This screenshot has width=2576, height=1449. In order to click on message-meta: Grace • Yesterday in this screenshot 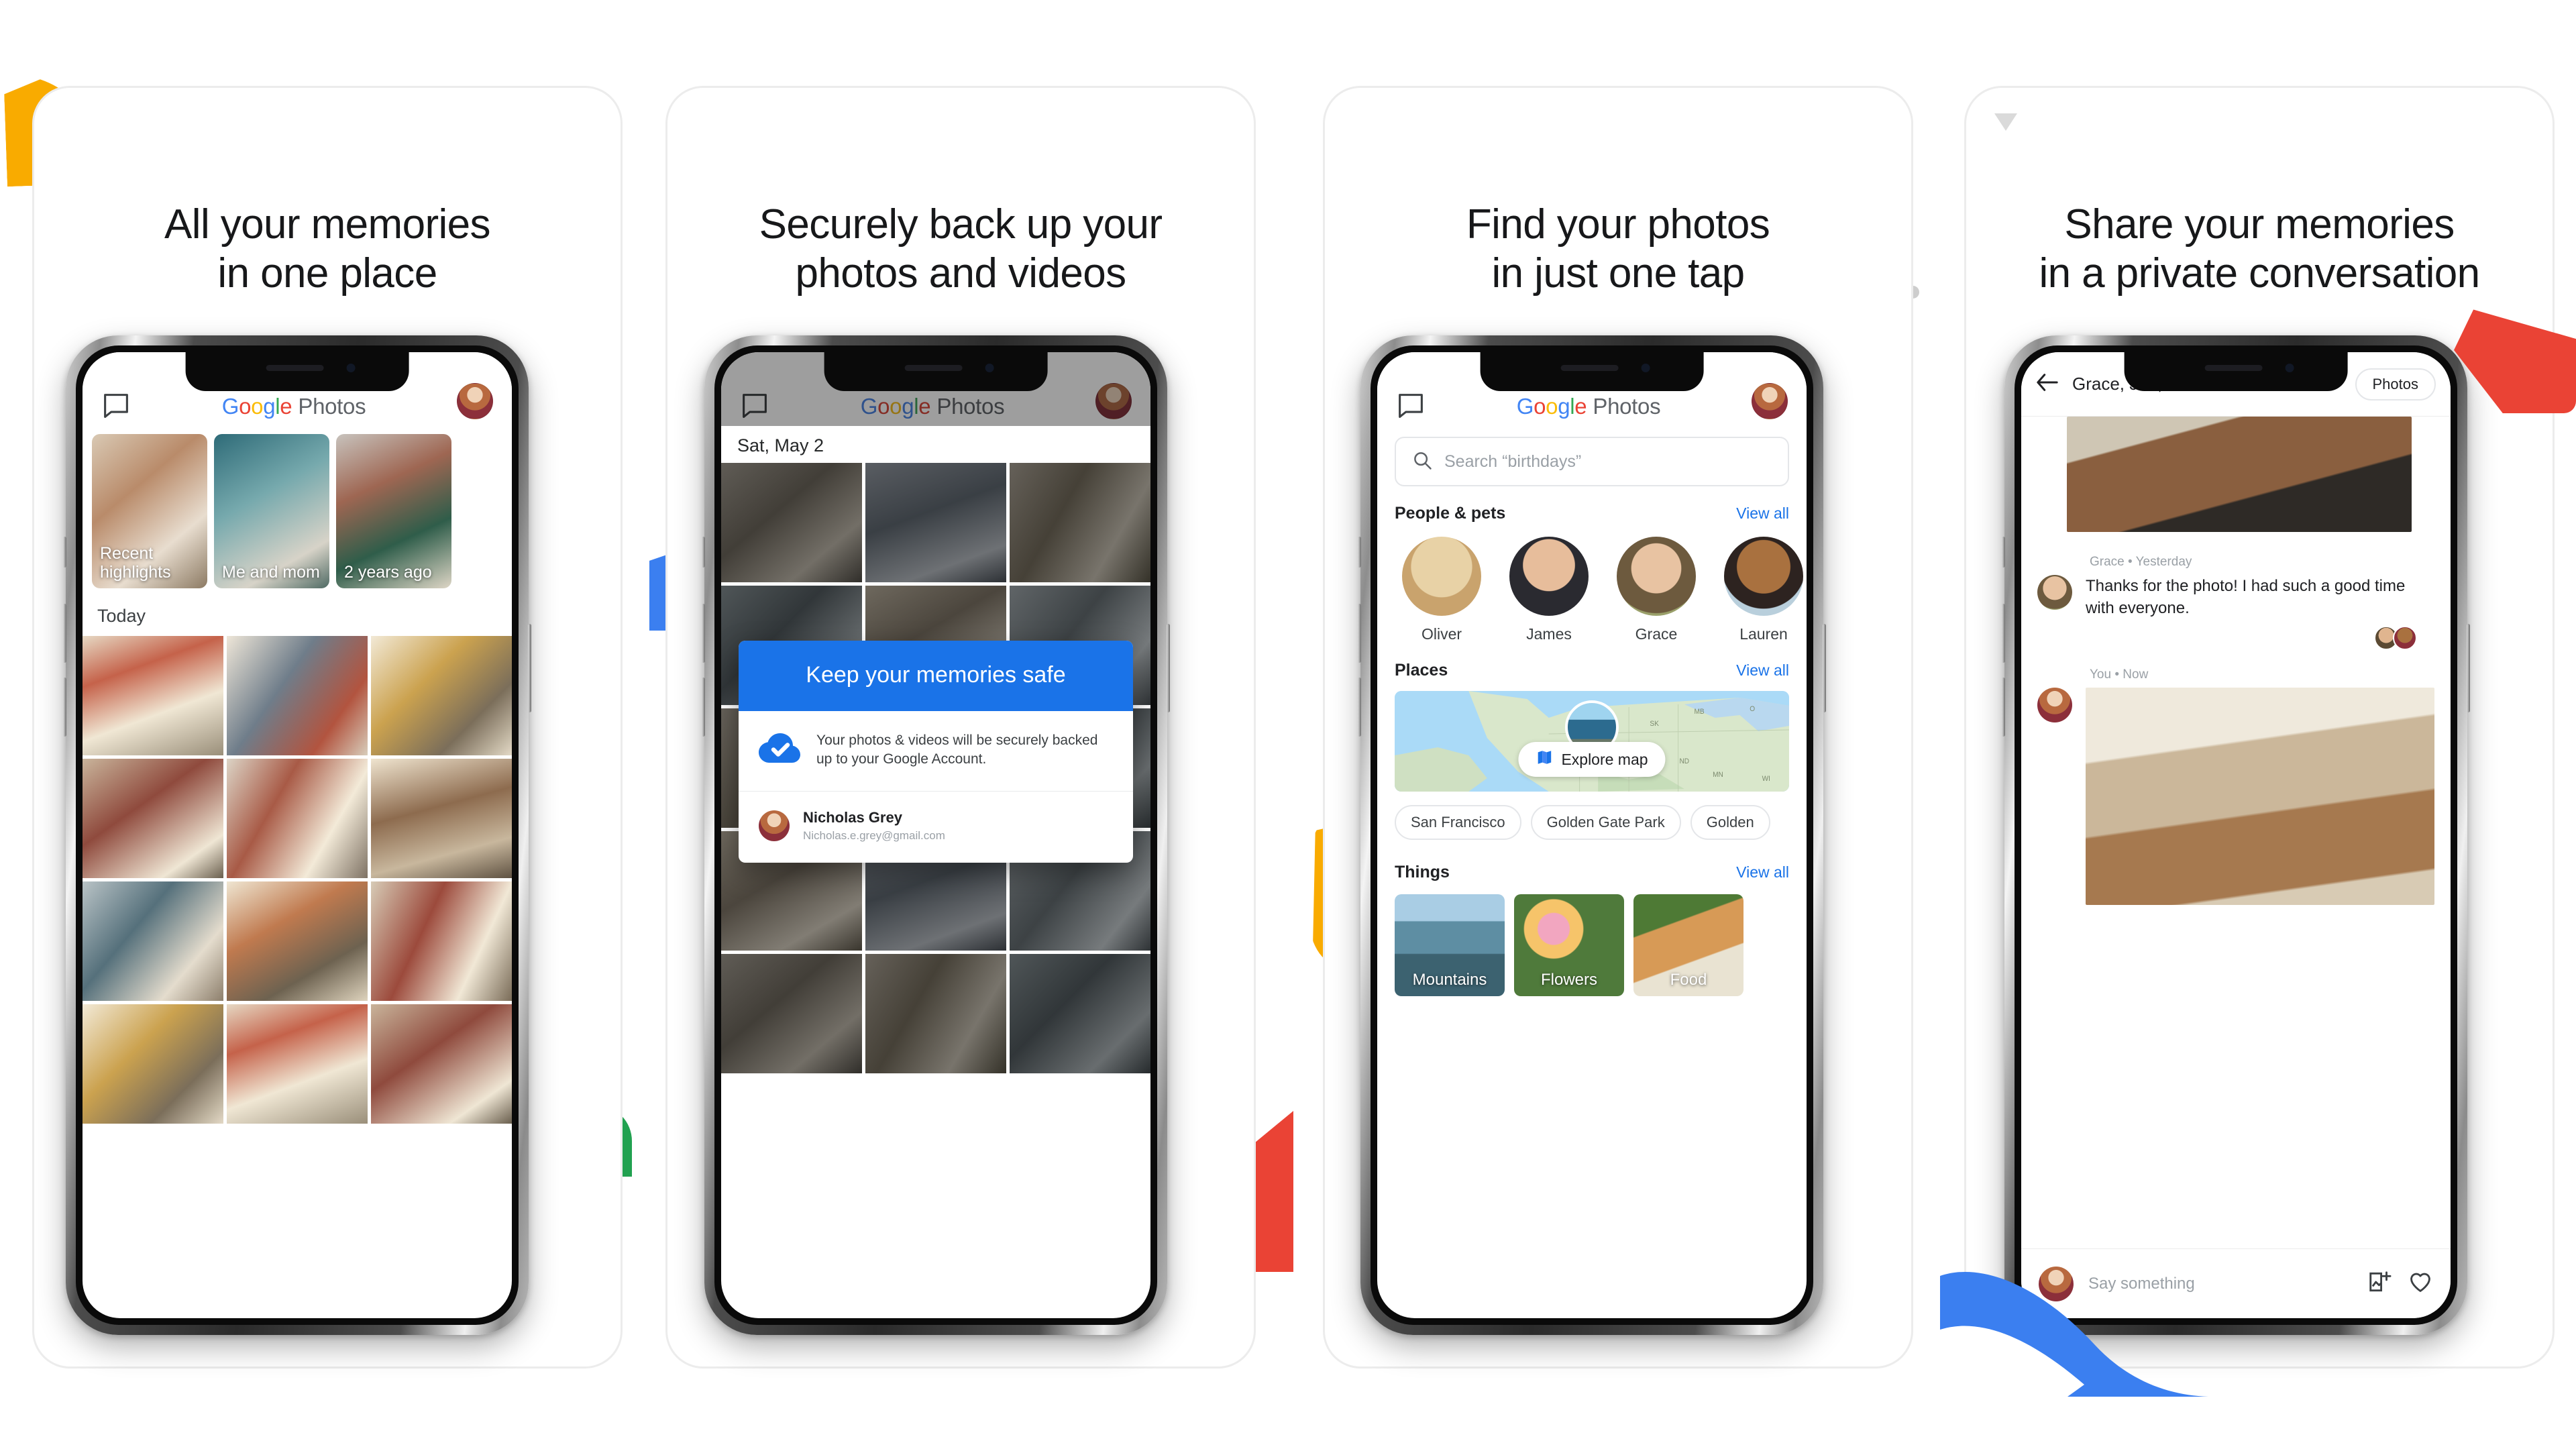, I will do `click(2262, 562)`.